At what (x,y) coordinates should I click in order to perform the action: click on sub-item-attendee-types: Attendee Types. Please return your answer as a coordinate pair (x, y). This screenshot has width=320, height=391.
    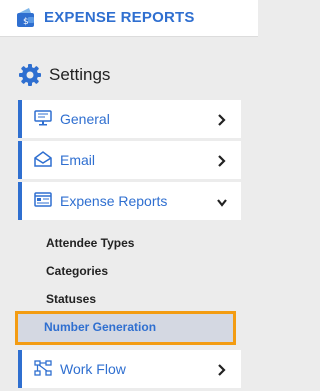
    Looking at the image, I should click on (90, 243).